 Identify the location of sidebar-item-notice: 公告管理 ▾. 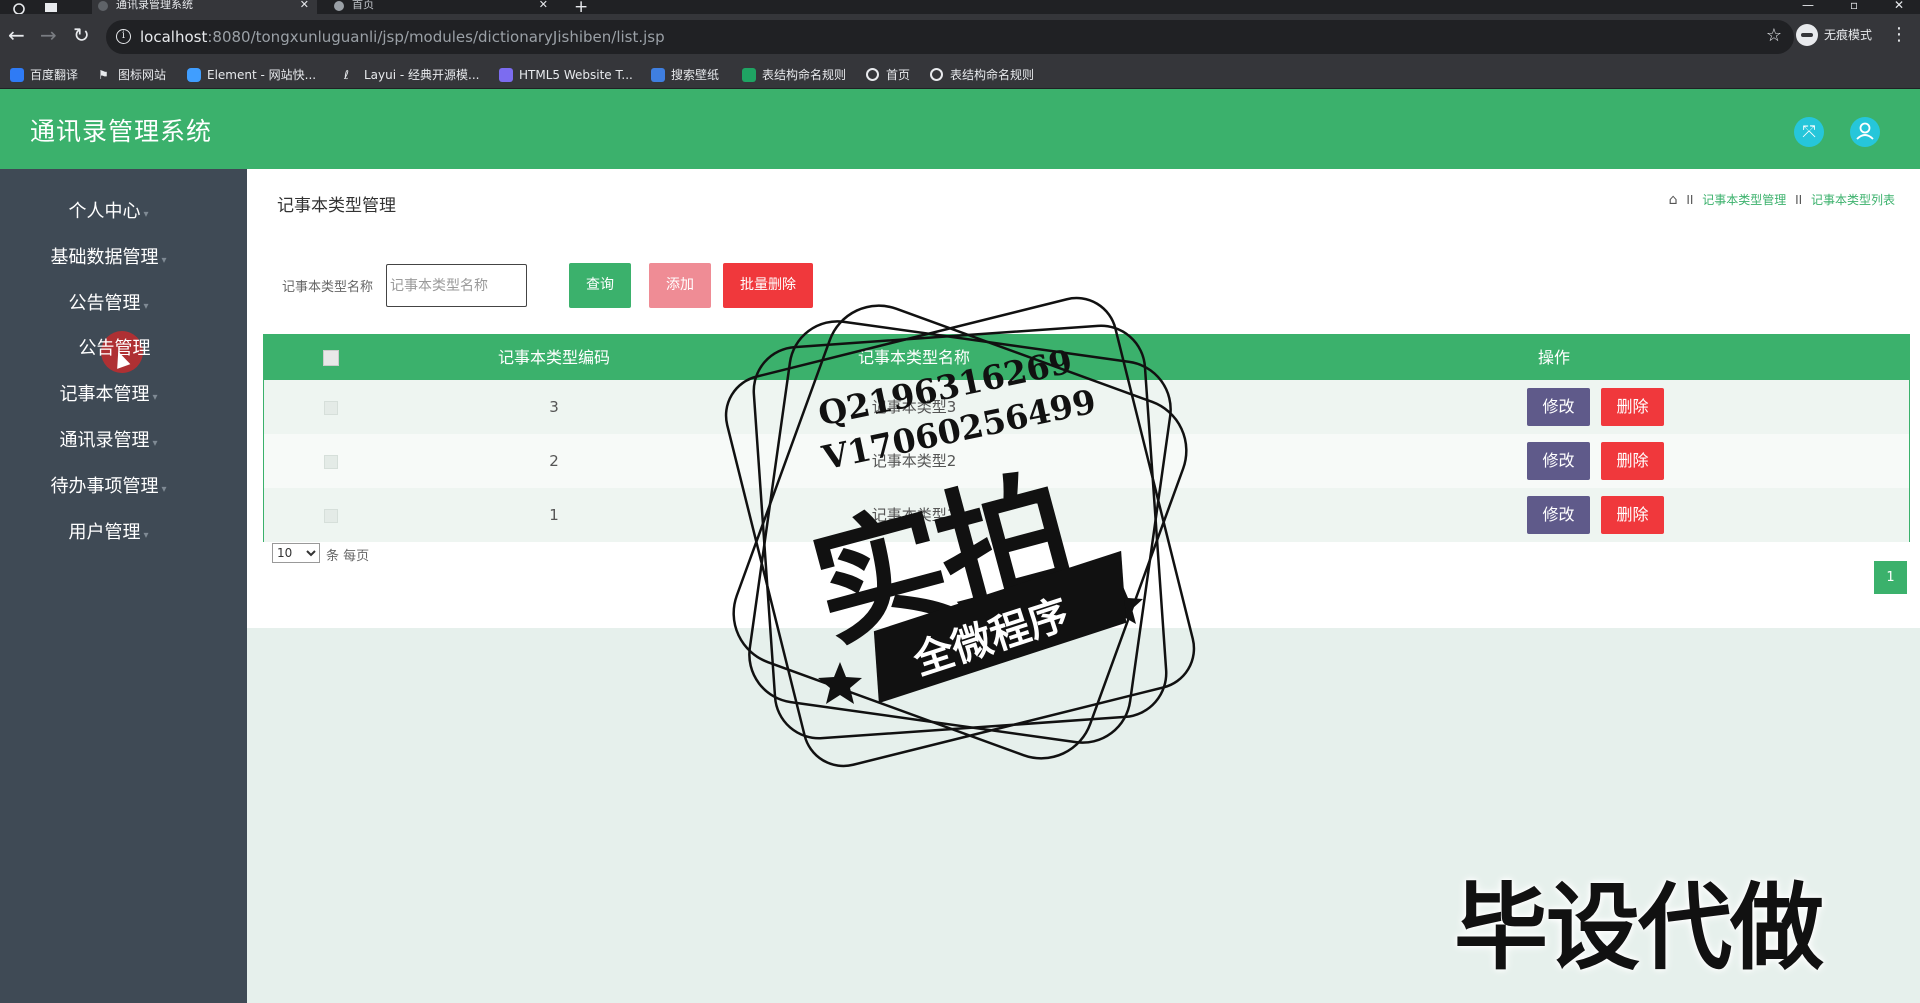
(108, 304).